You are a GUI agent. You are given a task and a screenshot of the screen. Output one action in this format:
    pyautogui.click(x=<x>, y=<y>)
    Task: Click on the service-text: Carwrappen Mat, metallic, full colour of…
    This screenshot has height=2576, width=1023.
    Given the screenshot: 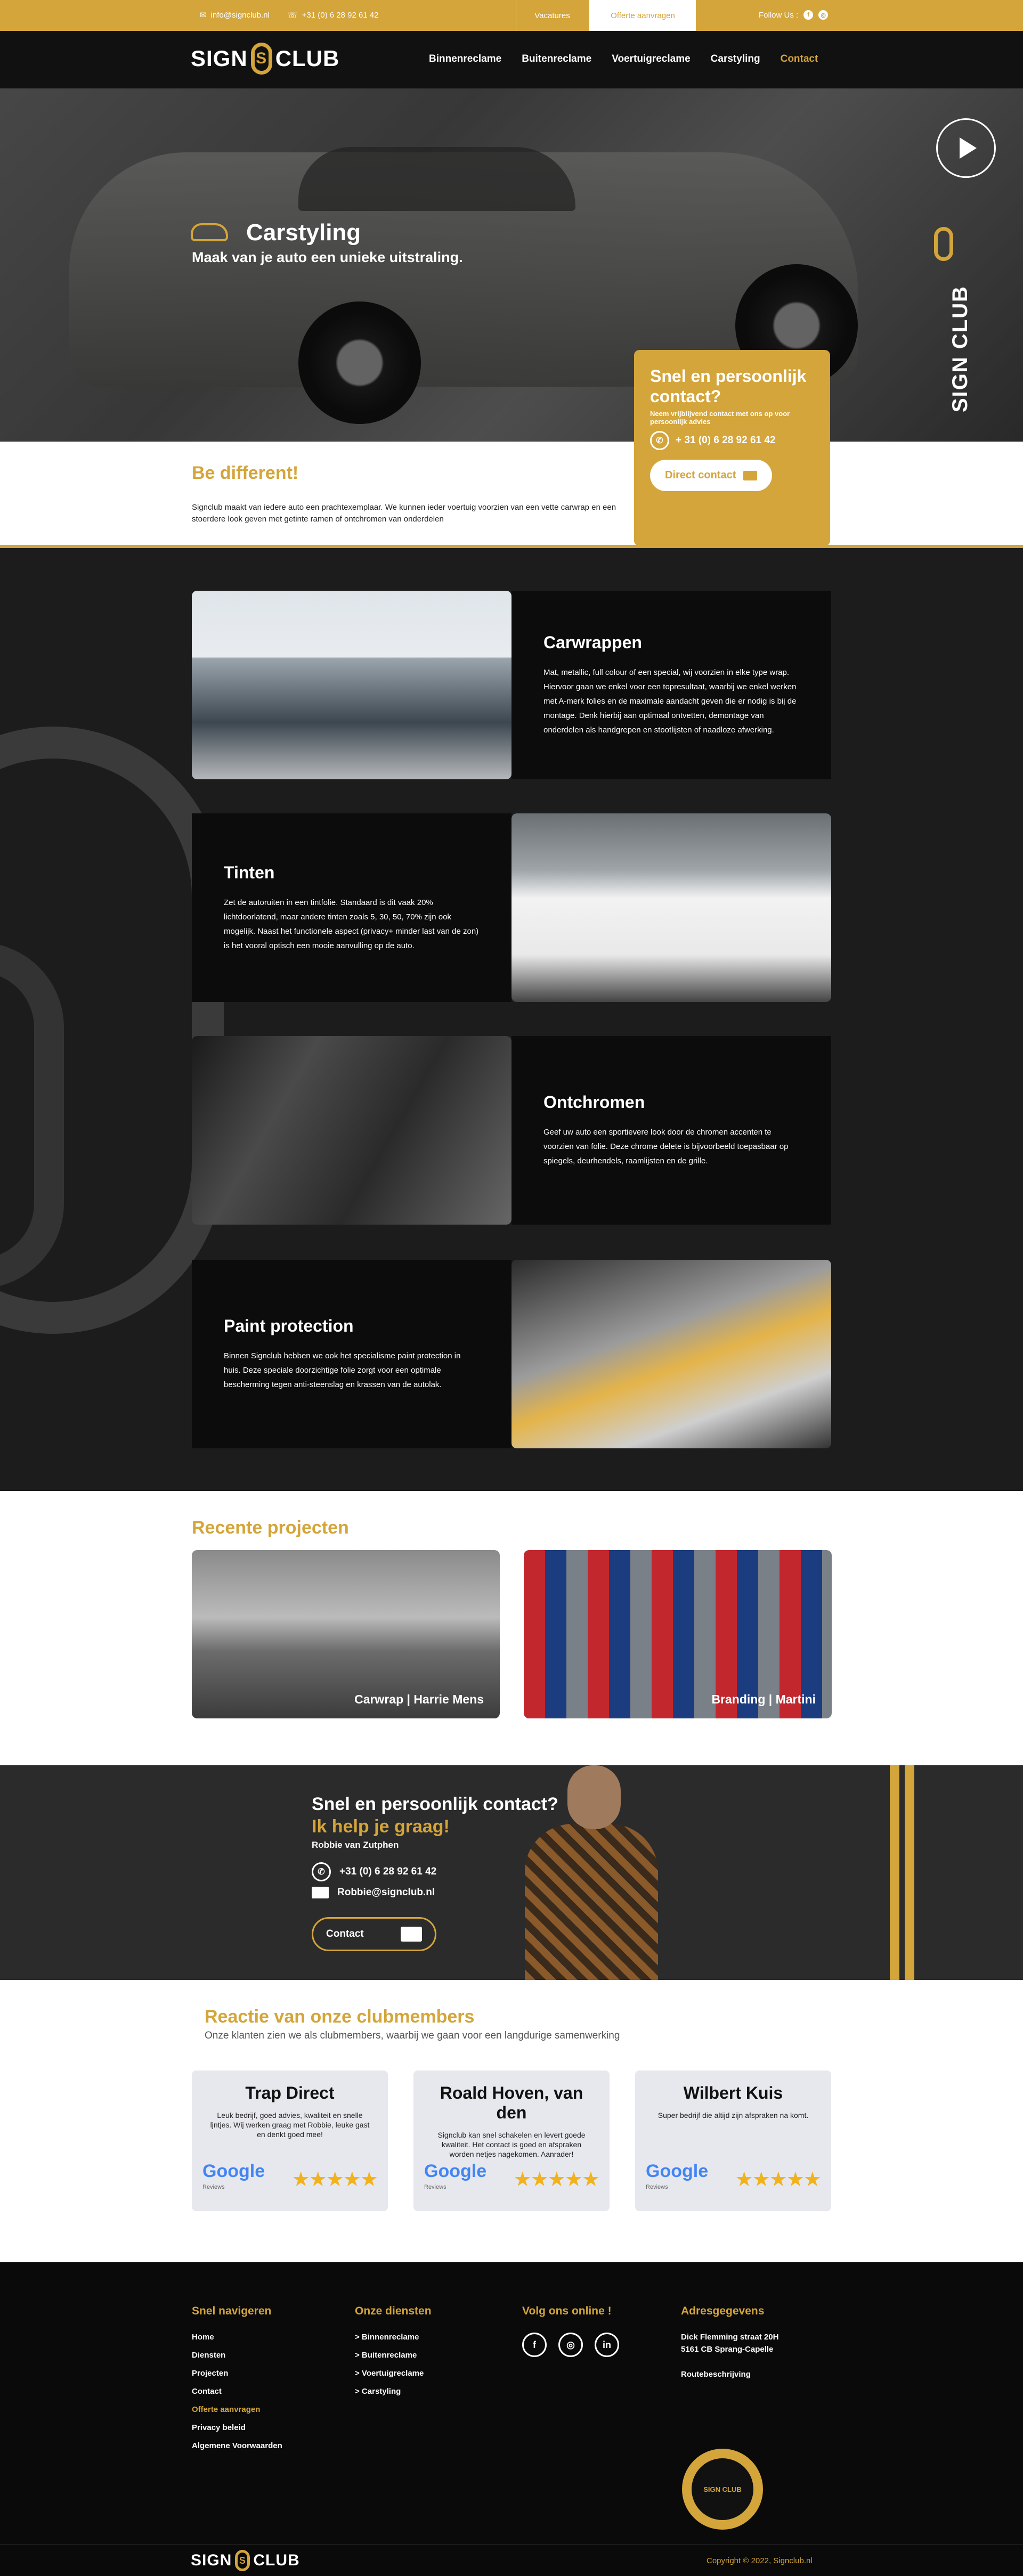 What is the action you would take?
    pyautogui.click(x=671, y=685)
    